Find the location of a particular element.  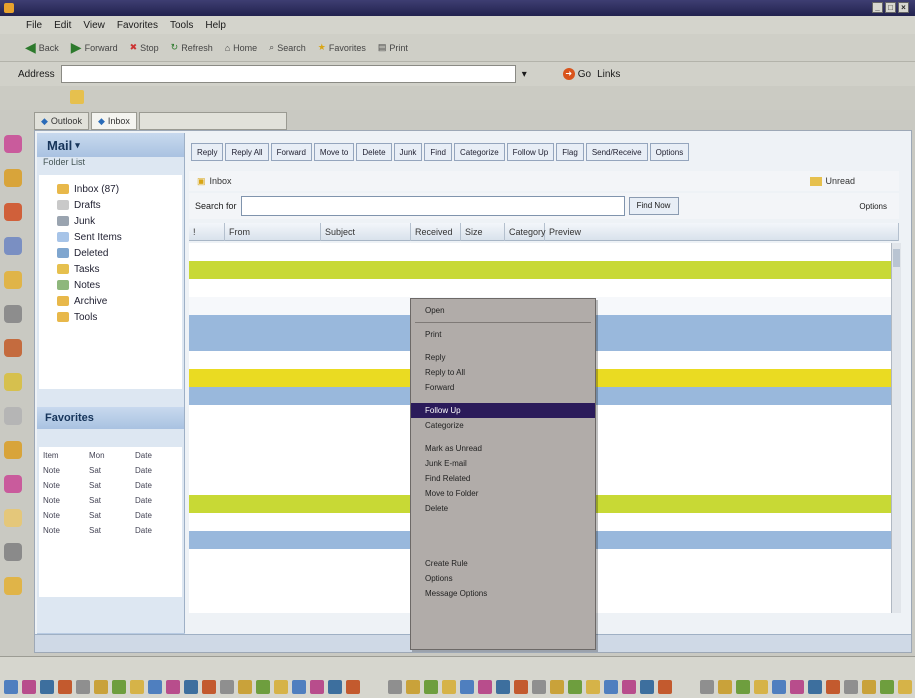

mail-toolbar-button: Move to is located at coordinates (334, 152).